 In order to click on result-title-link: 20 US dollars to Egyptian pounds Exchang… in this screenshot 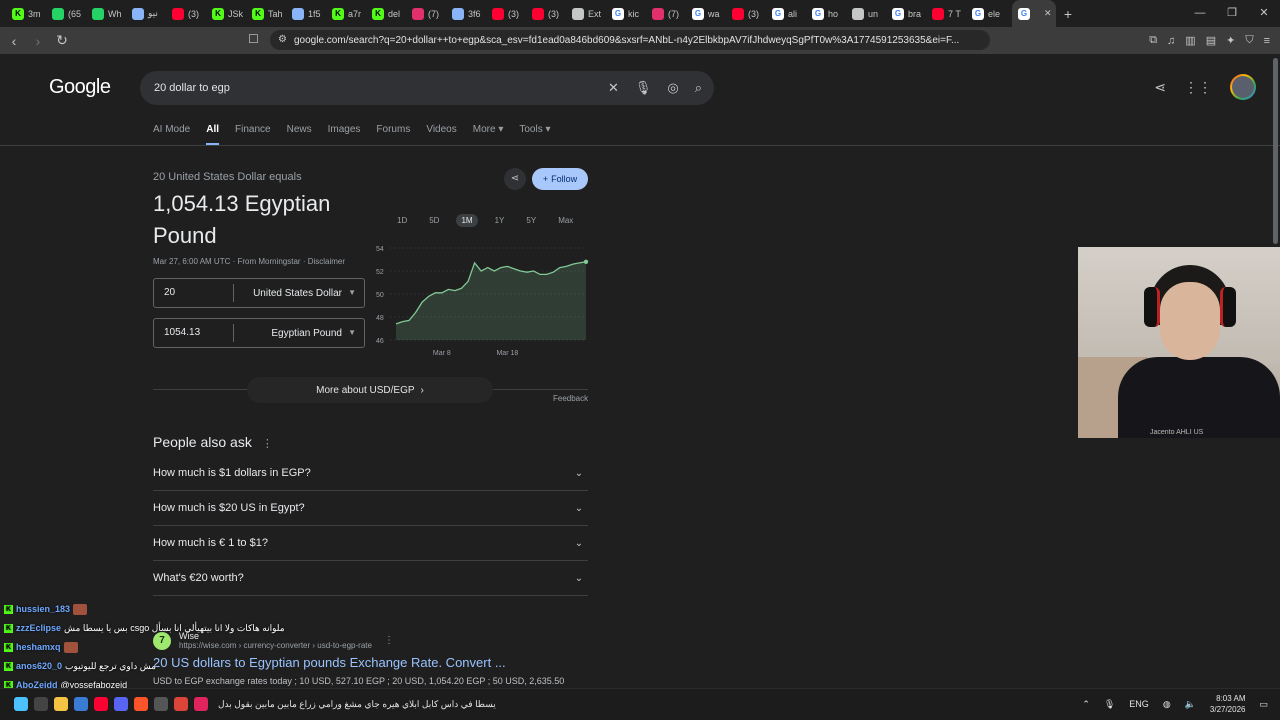, I will do `click(329, 662)`.